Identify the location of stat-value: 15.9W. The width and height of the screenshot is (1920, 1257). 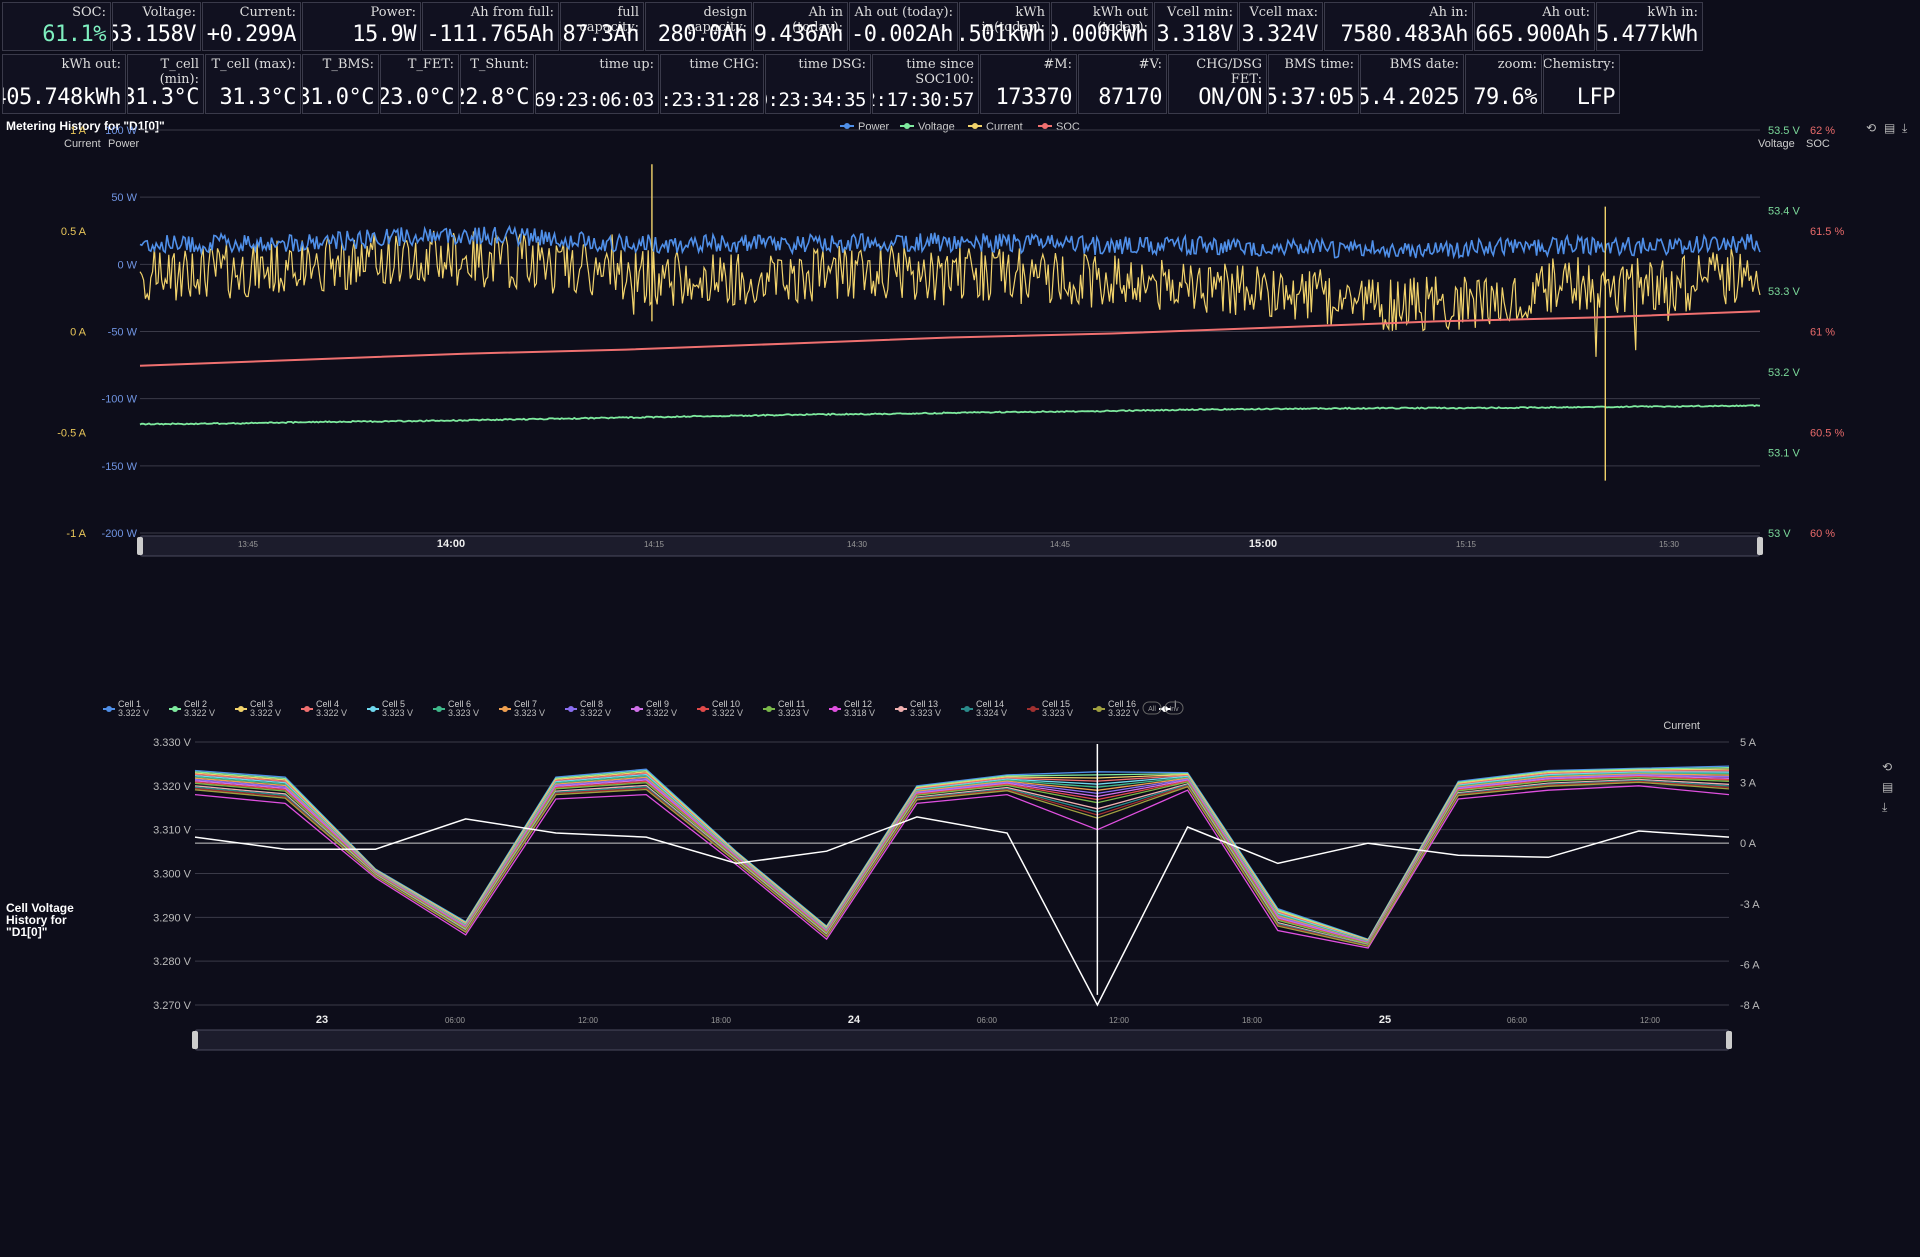
(384, 34).